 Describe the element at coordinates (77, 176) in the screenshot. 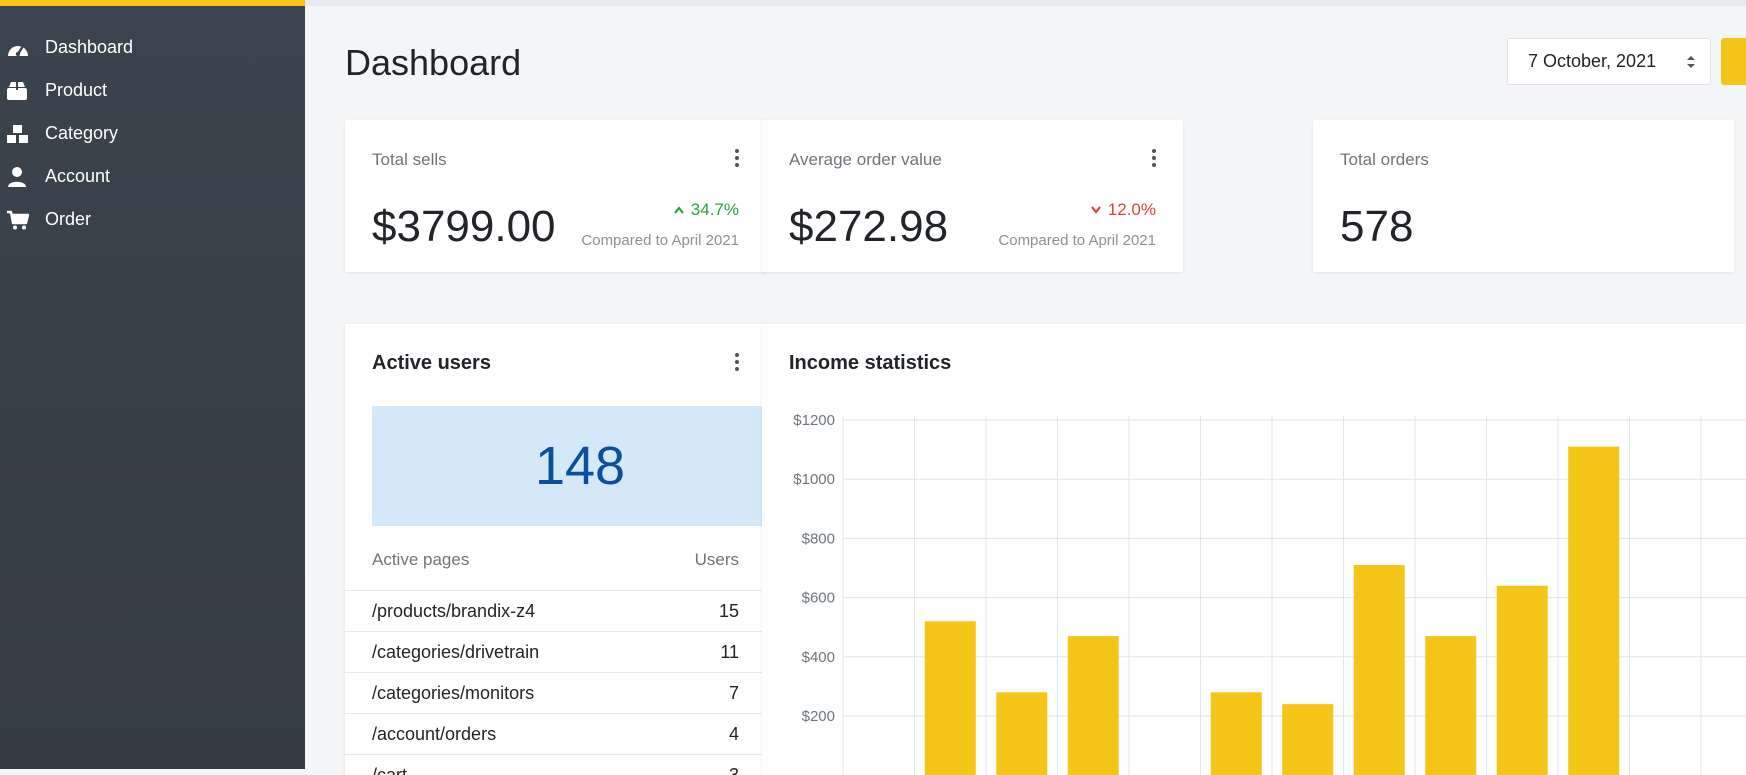

I see `sidebar-item-label: Account` at that location.